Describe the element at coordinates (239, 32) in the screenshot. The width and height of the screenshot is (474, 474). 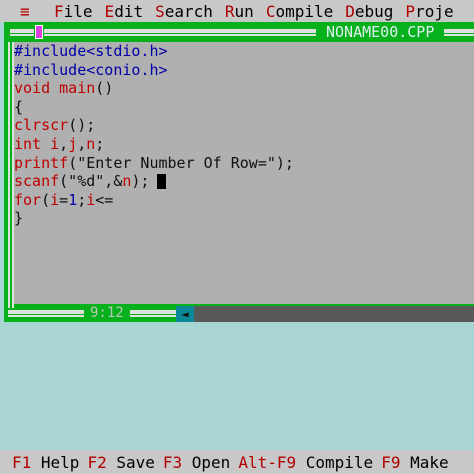
I see `window-top-frame: NONAME00.CPP` at that location.